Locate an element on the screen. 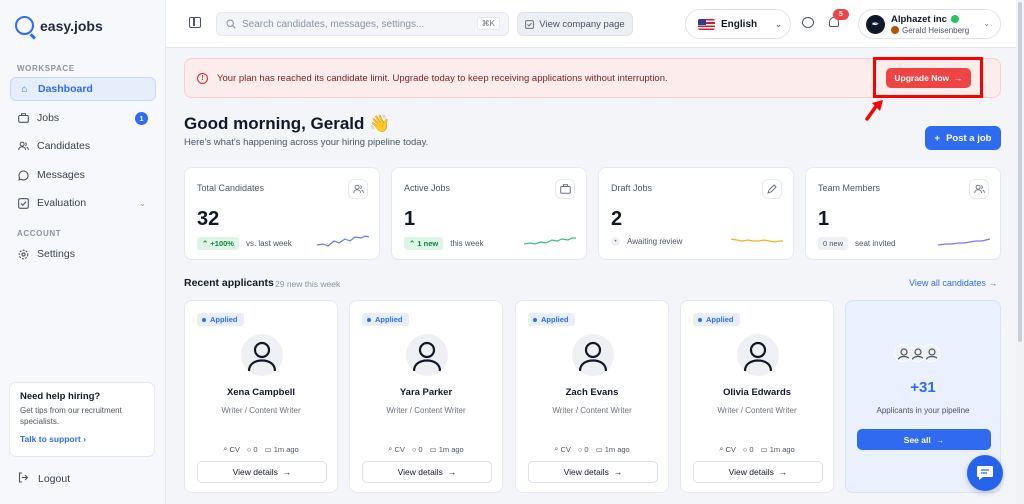 The image size is (1024, 504). comment-icon: ○ is located at coordinates (580, 449).